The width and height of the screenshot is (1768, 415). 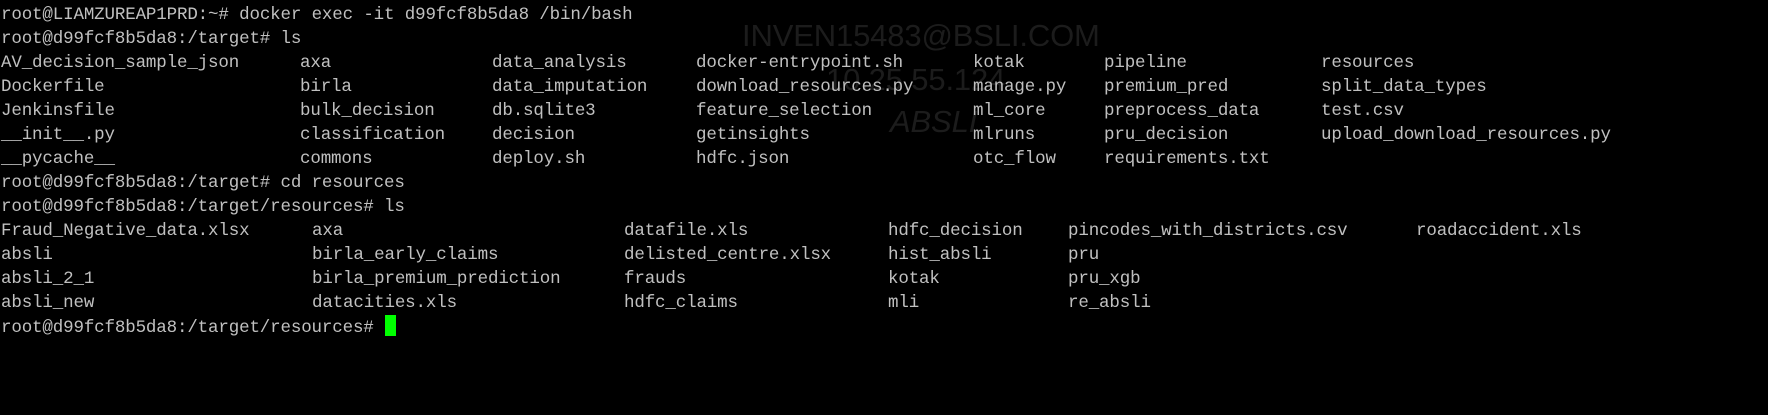 What do you see at coordinates (544, 111) in the screenshot?
I see `file-entry: db.sqlite3` at bounding box center [544, 111].